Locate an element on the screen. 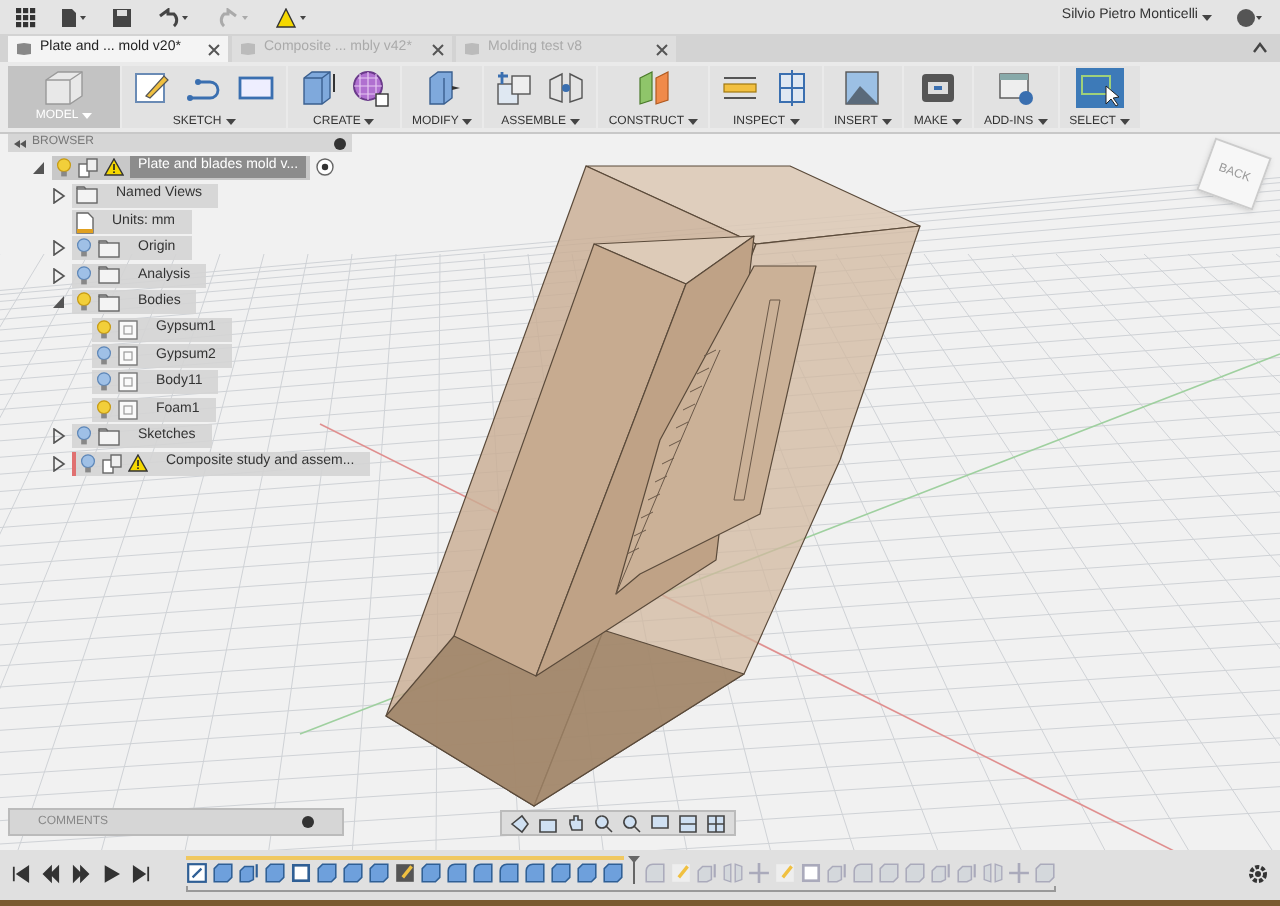  timeline-marker-icon is located at coordinates (634, 869).